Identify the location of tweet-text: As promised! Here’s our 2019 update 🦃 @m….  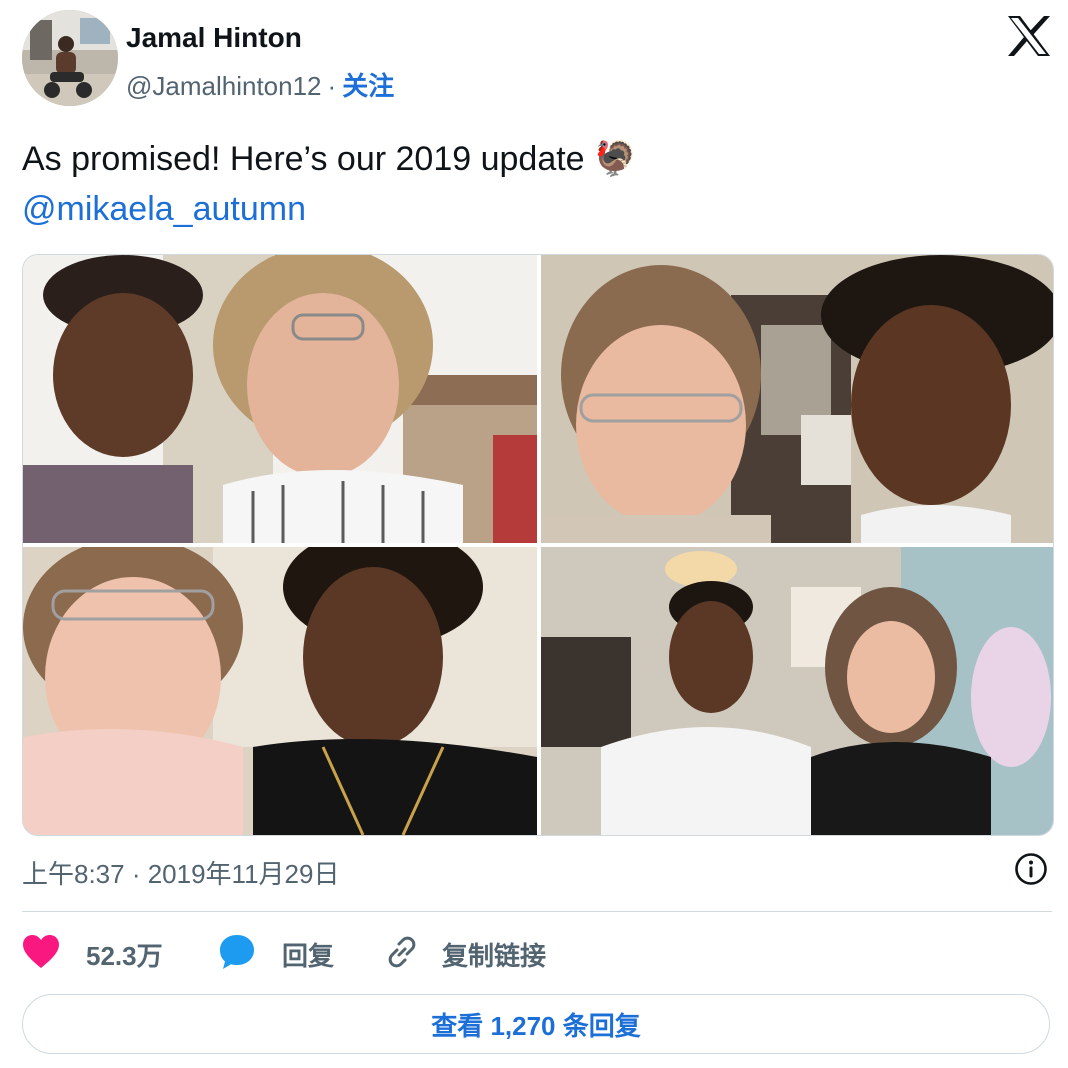
(532, 184).